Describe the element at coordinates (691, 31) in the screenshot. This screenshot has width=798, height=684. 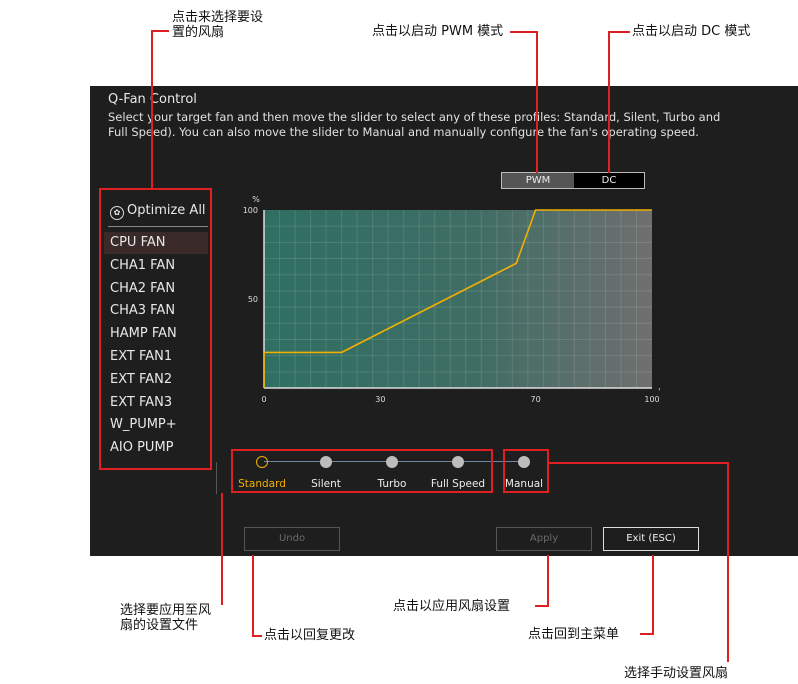
I see `annotation-dc-mode: 点击以启动 DC 模式` at that location.